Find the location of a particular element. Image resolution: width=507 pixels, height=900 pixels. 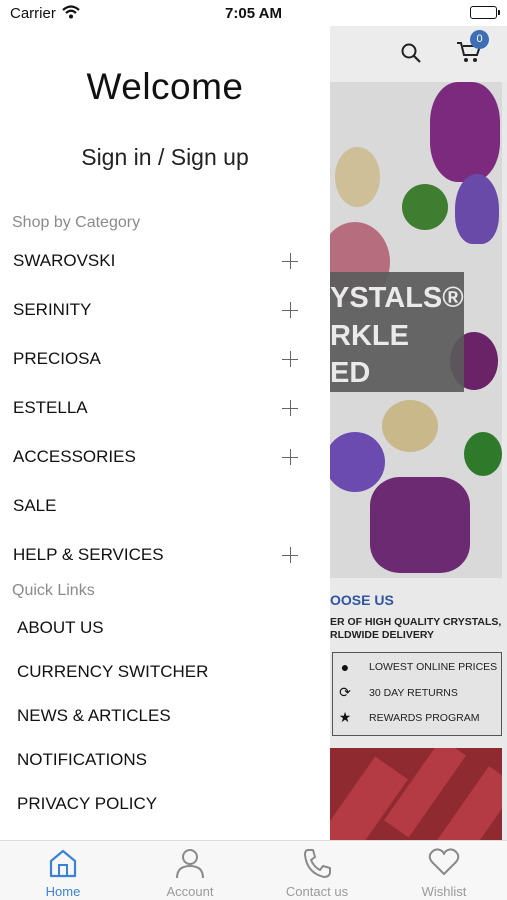

feature-label: REWARDS PROGRAM is located at coordinates (424, 717).